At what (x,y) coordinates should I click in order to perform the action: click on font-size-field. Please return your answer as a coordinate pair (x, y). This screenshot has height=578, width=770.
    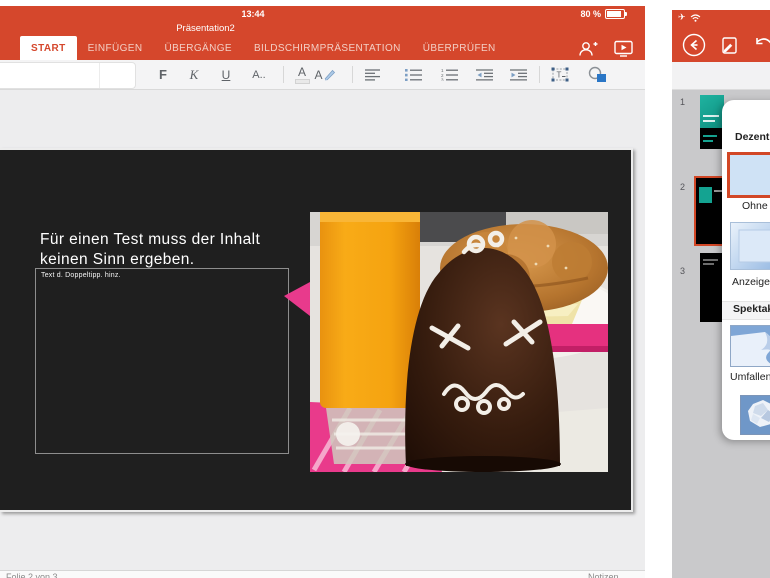
    Looking at the image, I should click on (117, 75).